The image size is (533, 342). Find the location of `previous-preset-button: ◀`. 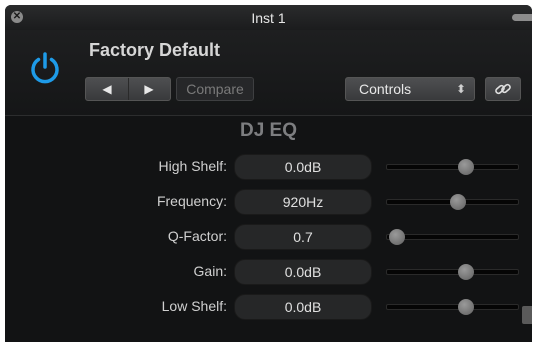

previous-preset-button: ◀ is located at coordinates (107, 89).